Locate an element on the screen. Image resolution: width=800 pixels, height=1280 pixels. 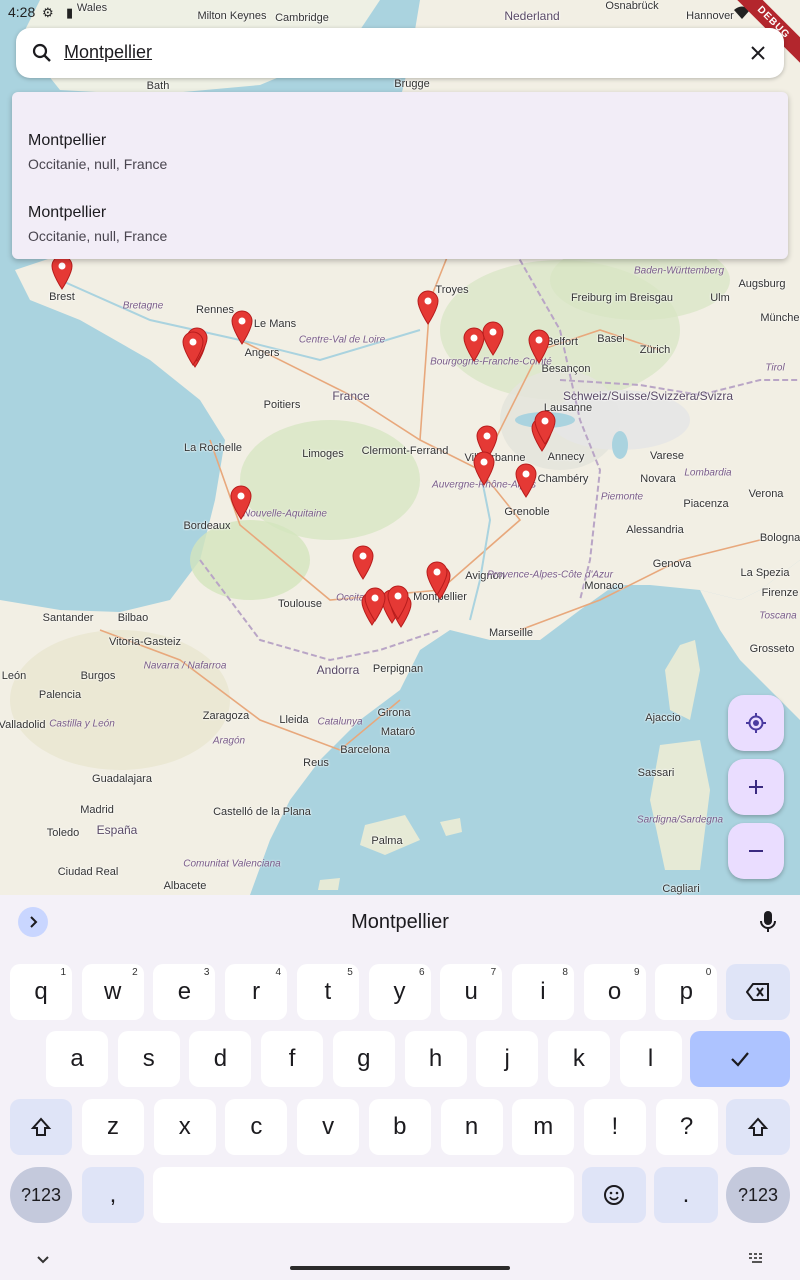
status-time: 4:28 is located at coordinates (22, 12).